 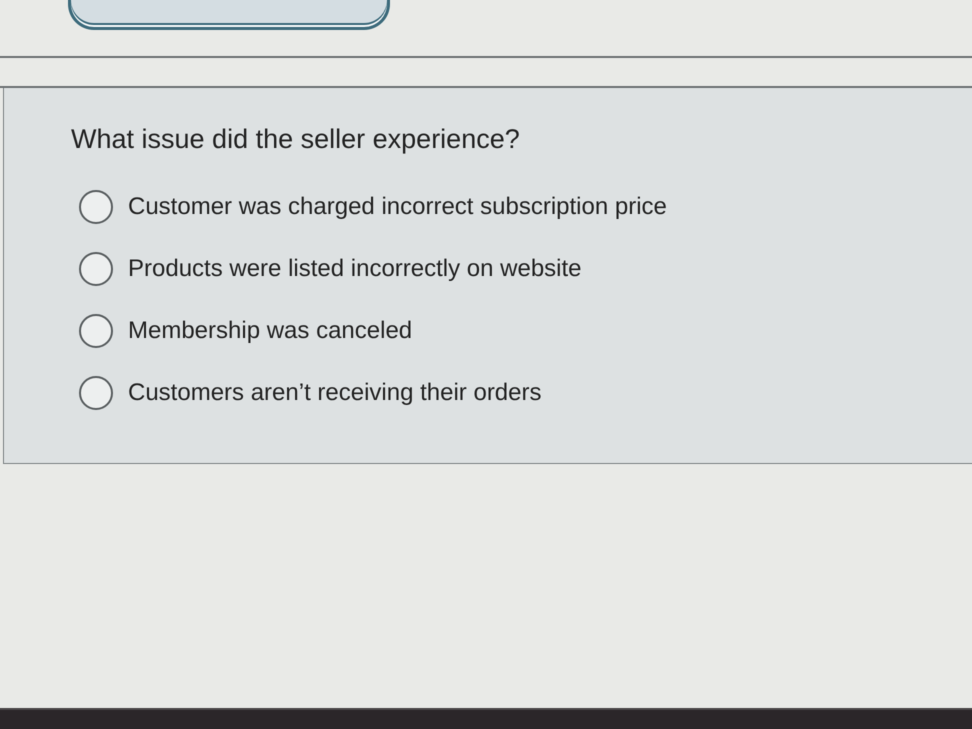 I want to click on option-label: Products were listed incorrectly on website, so click(x=355, y=269).